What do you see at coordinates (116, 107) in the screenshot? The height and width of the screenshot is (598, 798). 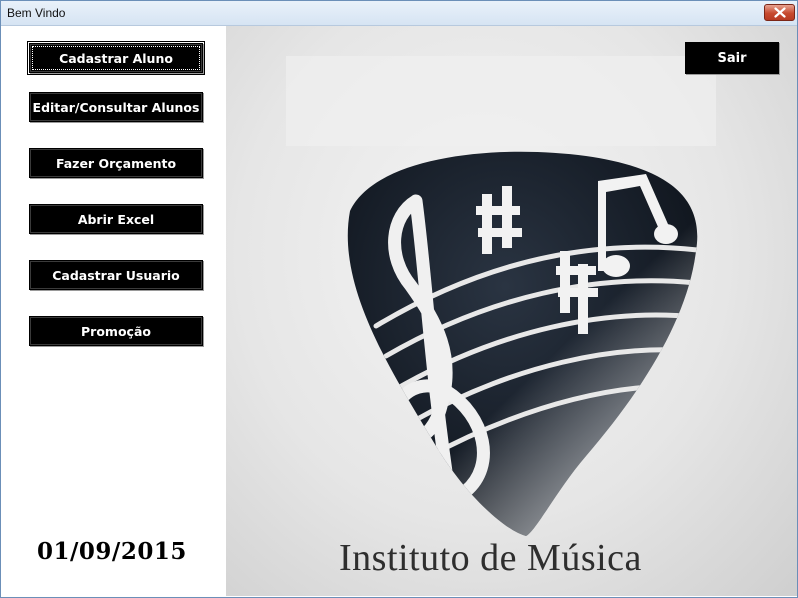 I see `editar-consultar-alunos-button: Editar/Consultar Alunos` at bounding box center [116, 107].